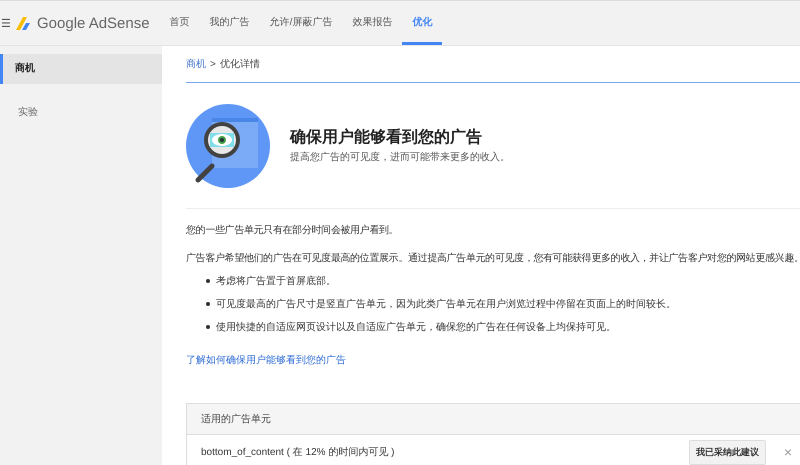 The image size is (800, 465). Describe the element at coordinates (93, 23) in the screenshot. I see `logo-text: Google AdSense` at that location.